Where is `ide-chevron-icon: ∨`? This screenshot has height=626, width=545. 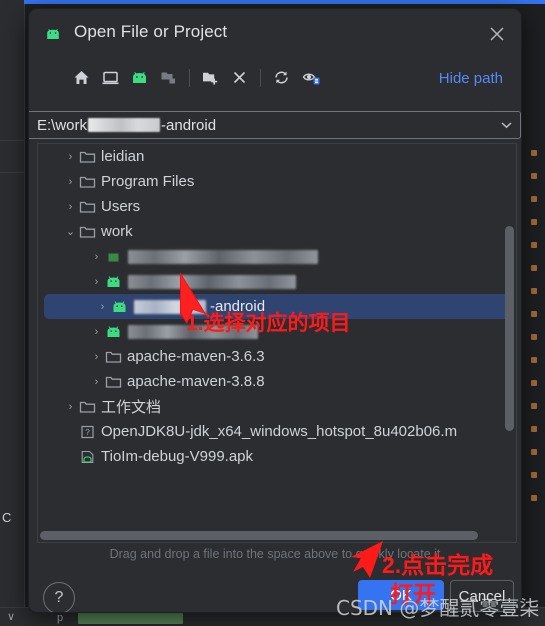 ide-chevron-icon: ∨ is located at coordinates (11, 617).